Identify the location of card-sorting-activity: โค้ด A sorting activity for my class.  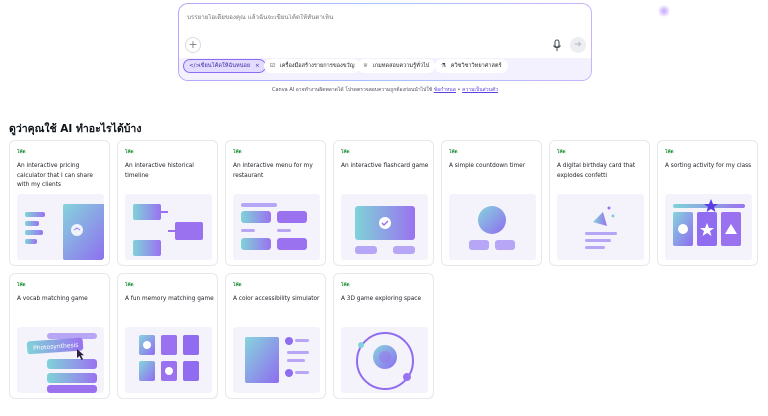
(707, 203).